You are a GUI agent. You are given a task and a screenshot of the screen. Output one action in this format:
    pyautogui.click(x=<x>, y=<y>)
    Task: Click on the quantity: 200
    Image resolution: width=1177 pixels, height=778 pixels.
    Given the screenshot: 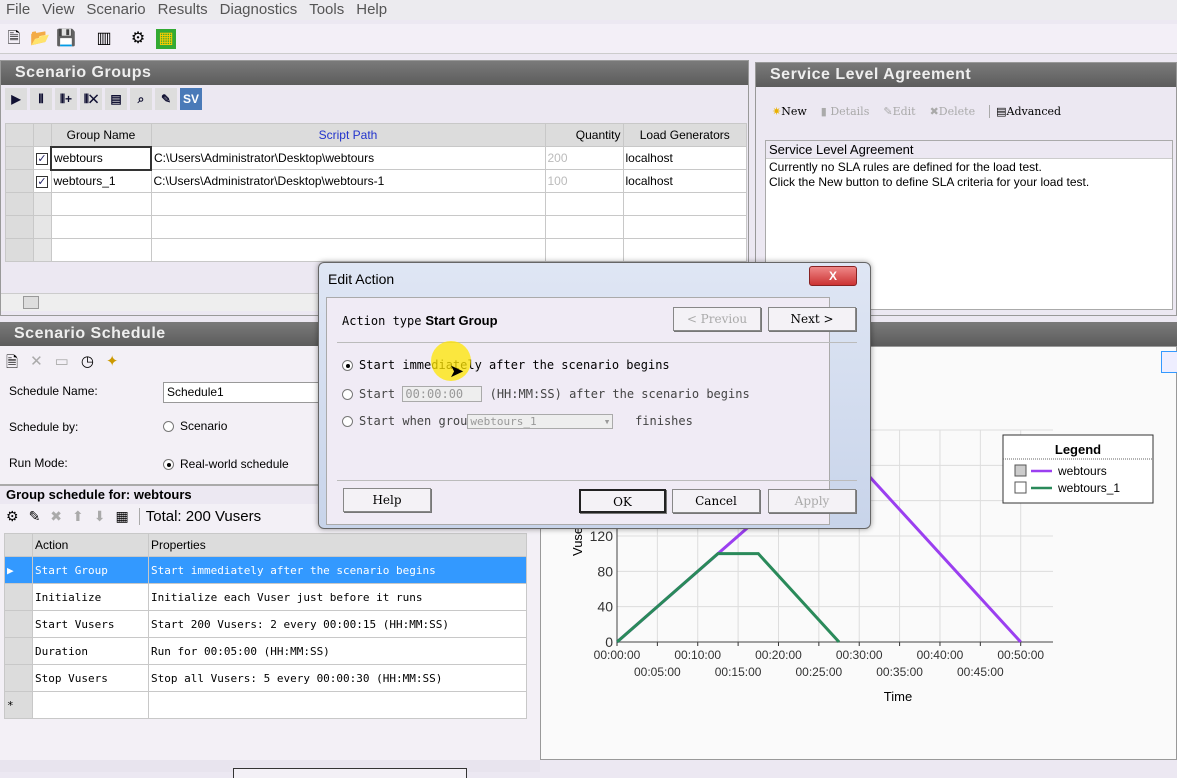 What is the action you would take?
    pyautogui.click(x=584, y=158)
    